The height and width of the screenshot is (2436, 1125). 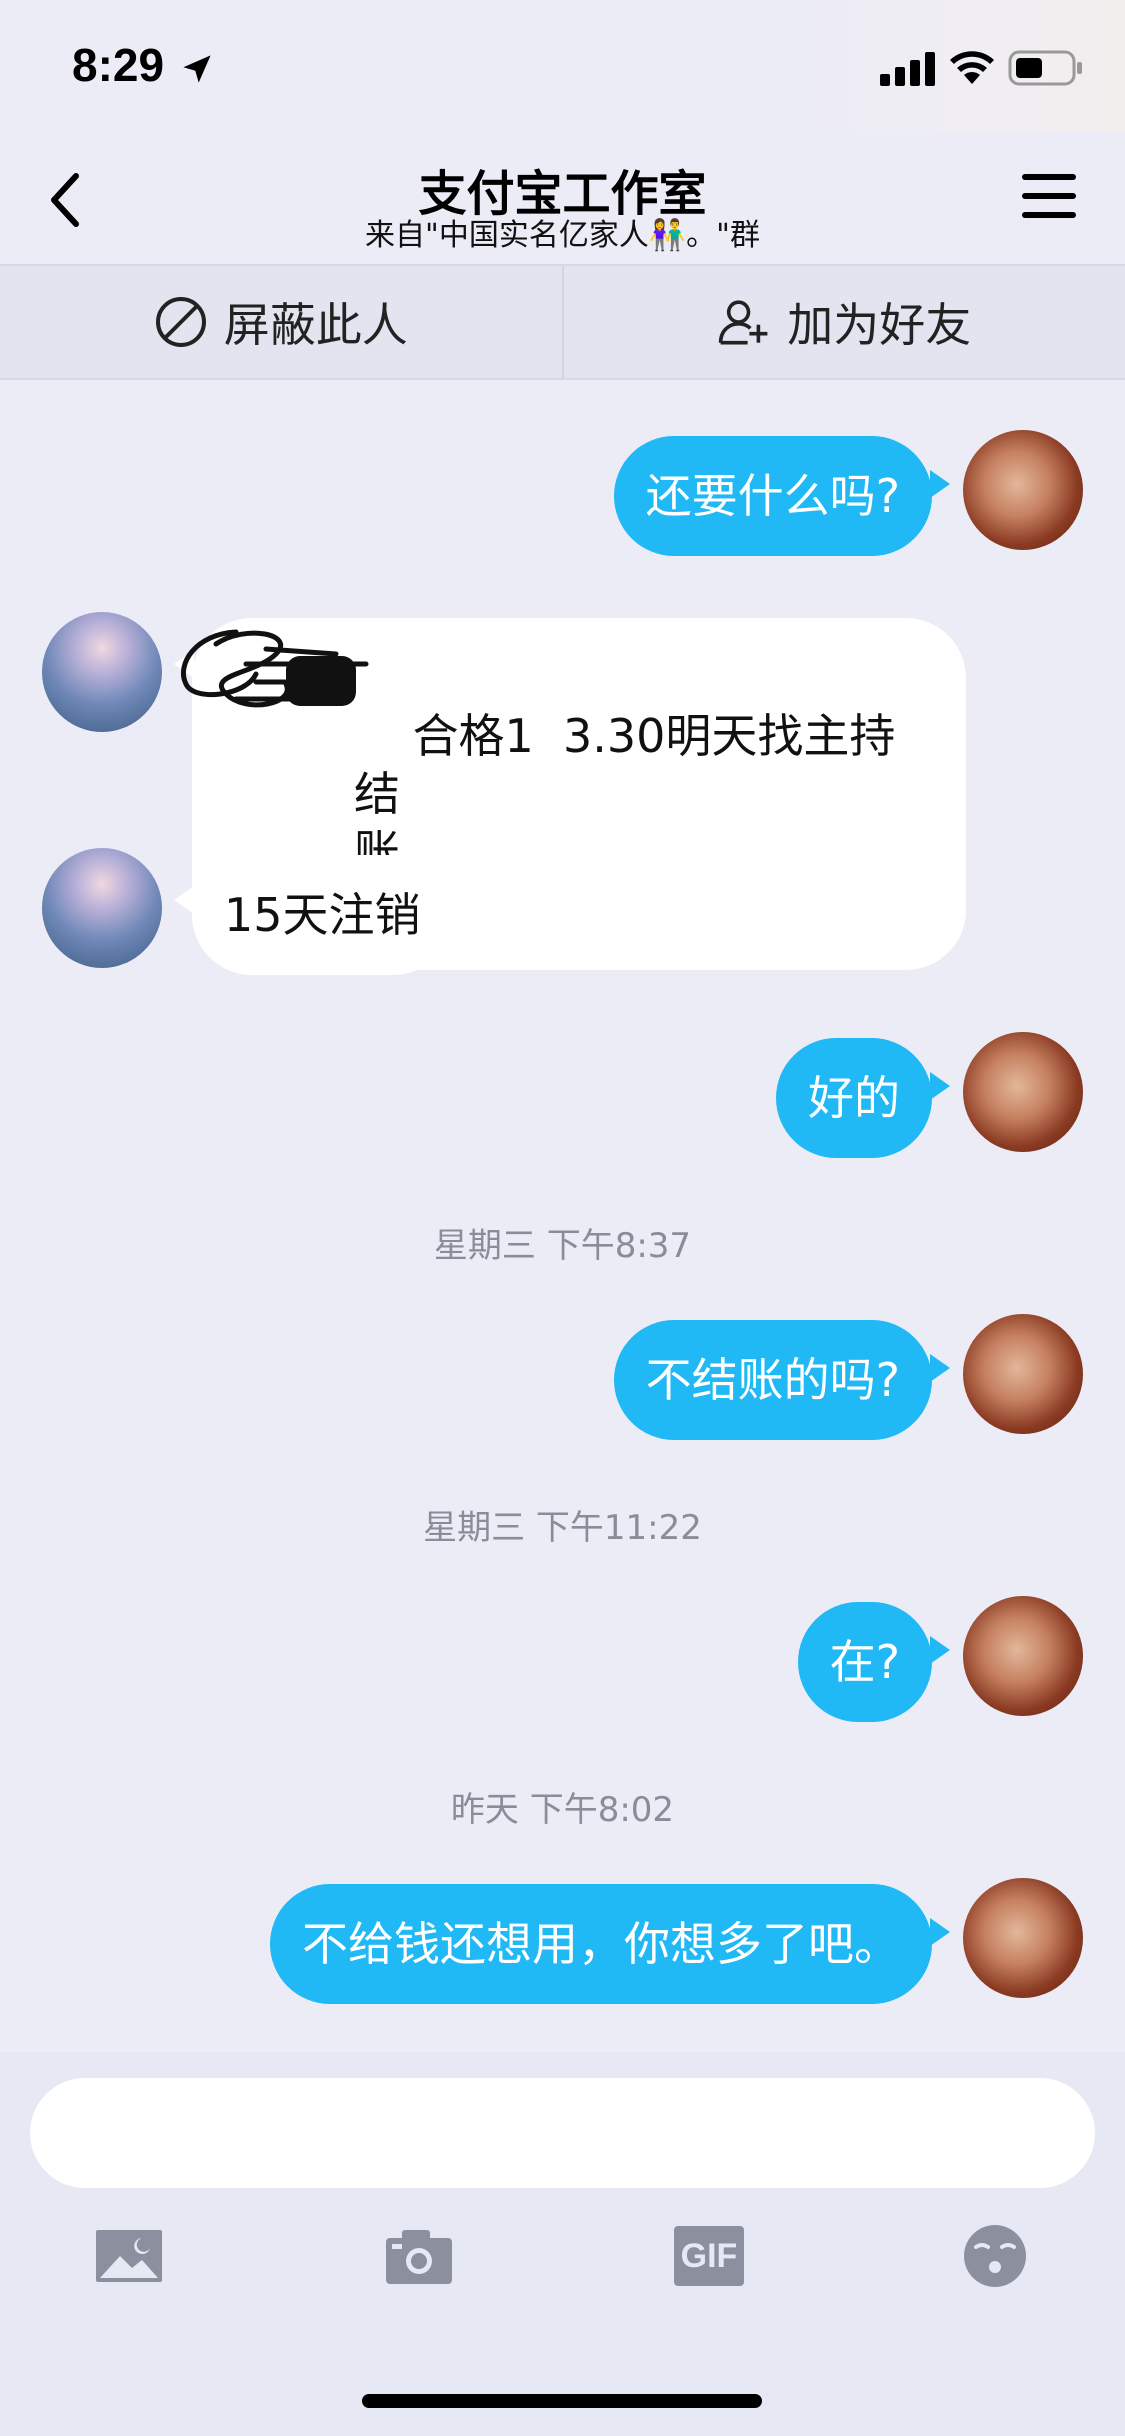 I want to click on cellular-signal-icon, so click(x=907, y=69).